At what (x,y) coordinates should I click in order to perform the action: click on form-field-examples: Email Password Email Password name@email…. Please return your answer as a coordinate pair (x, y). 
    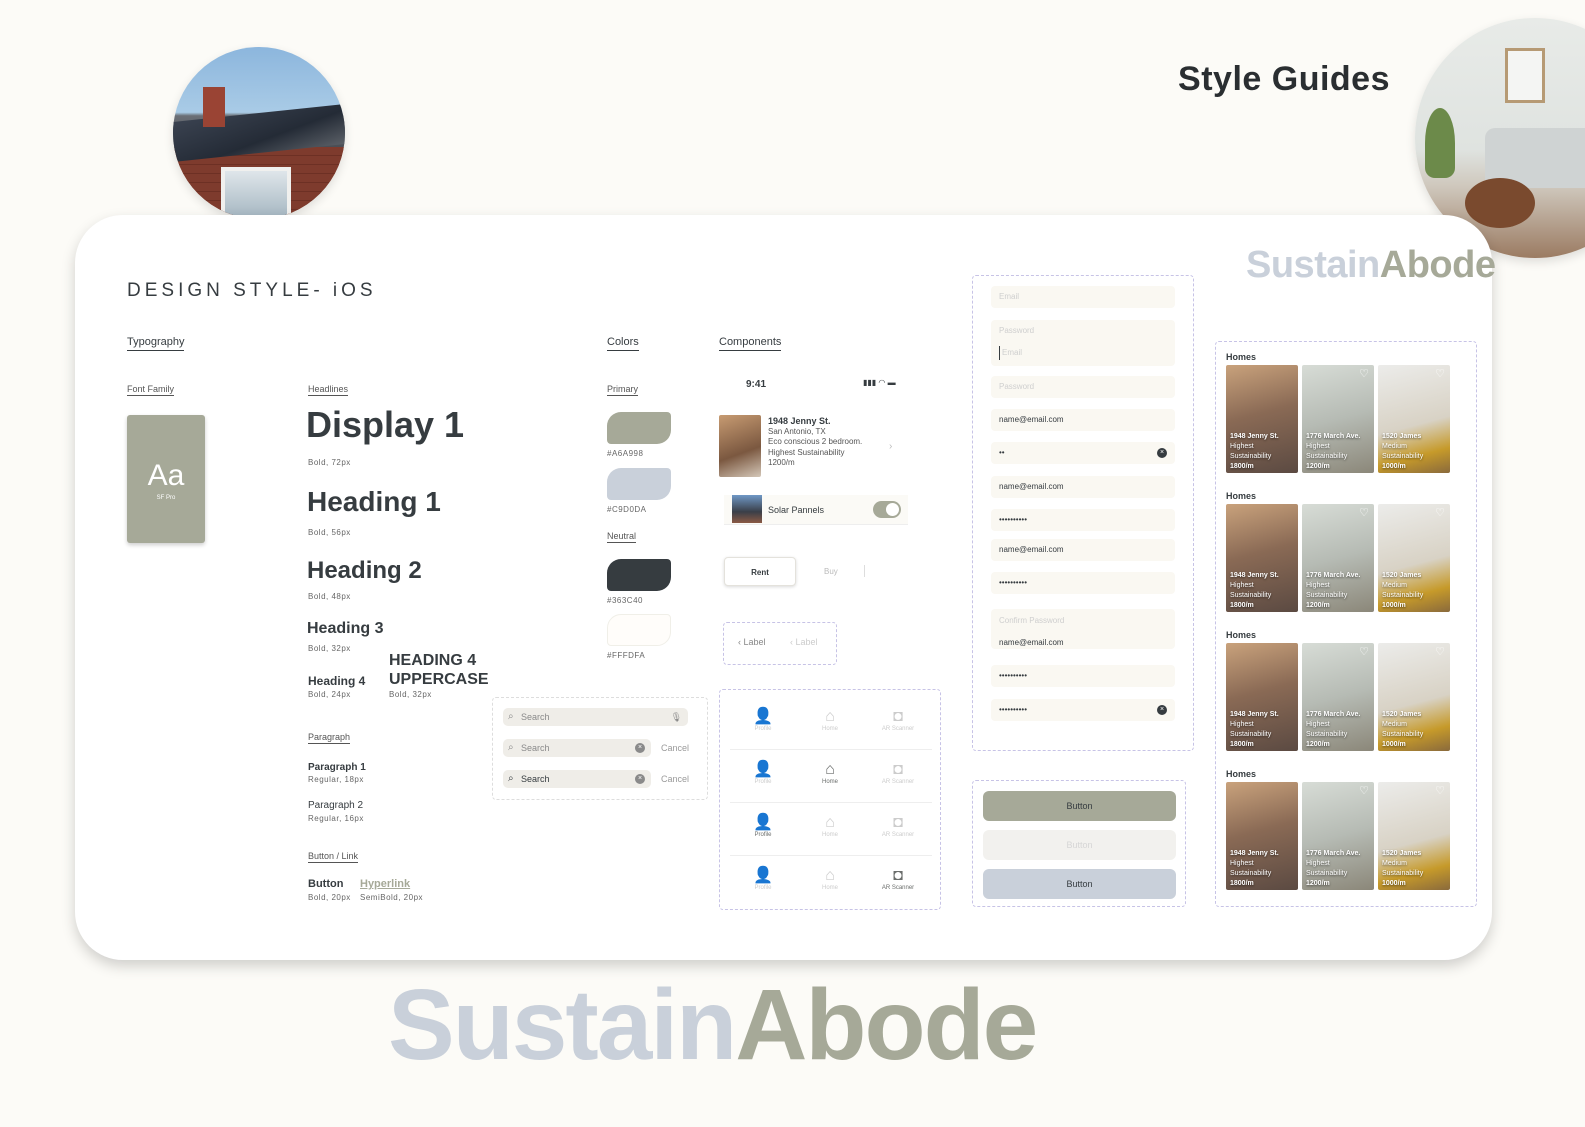
    Looking at the image, I should click on (1083, 513).